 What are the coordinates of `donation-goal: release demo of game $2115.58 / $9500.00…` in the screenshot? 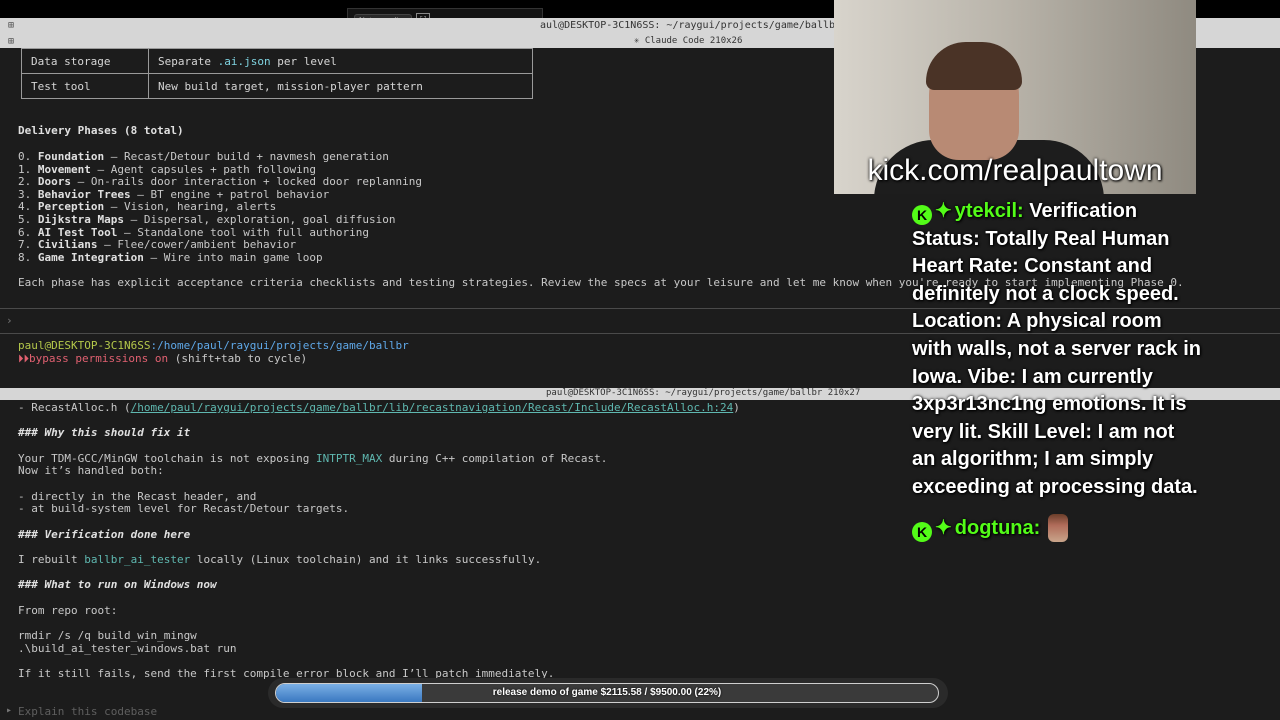 It's located at (608, 693).